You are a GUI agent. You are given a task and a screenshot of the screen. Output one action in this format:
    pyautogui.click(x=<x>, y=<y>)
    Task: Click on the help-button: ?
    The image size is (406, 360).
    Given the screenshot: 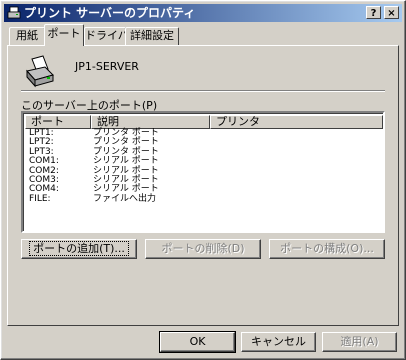 What is the action you would take?
    pyautogui.click(x=373, y=12)
    